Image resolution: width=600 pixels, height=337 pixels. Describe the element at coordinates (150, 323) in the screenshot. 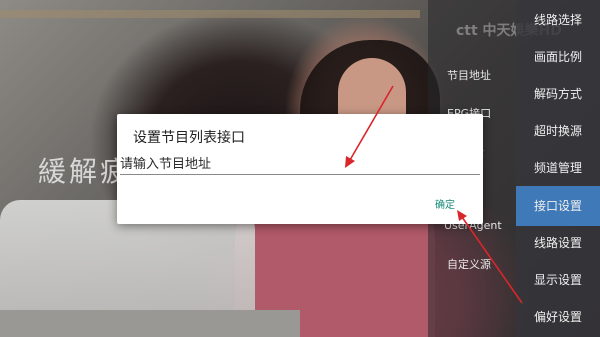

I see `laptop-base` at that location.